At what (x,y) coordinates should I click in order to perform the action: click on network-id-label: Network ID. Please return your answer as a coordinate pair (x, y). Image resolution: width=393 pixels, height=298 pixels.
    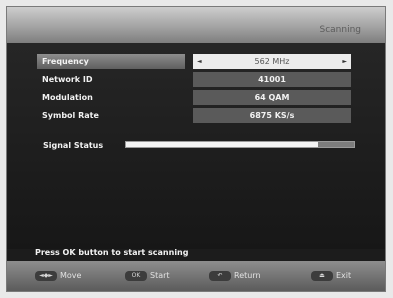
    Looking at the image, I should click on (67, 79).